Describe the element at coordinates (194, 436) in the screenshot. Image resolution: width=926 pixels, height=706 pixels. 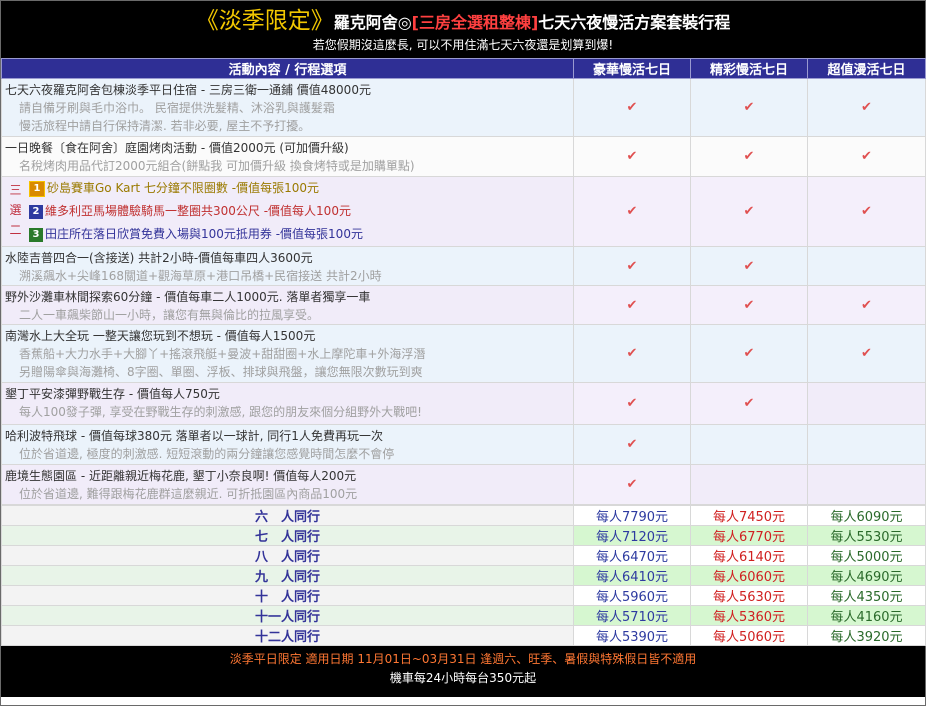
I see `activity-title: 哈利波特飛球 - 價值每球380元 落單者以一球計, 同行1人免費再玩一次` at that location.